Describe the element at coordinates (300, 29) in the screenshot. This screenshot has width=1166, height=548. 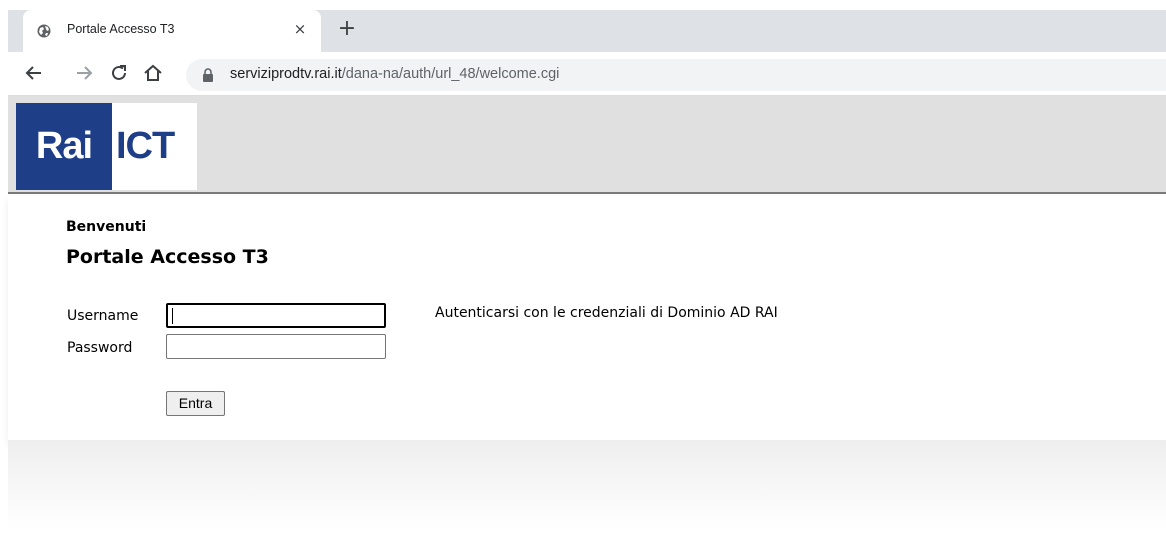
I see `close-tab-icon: ×` at that location.